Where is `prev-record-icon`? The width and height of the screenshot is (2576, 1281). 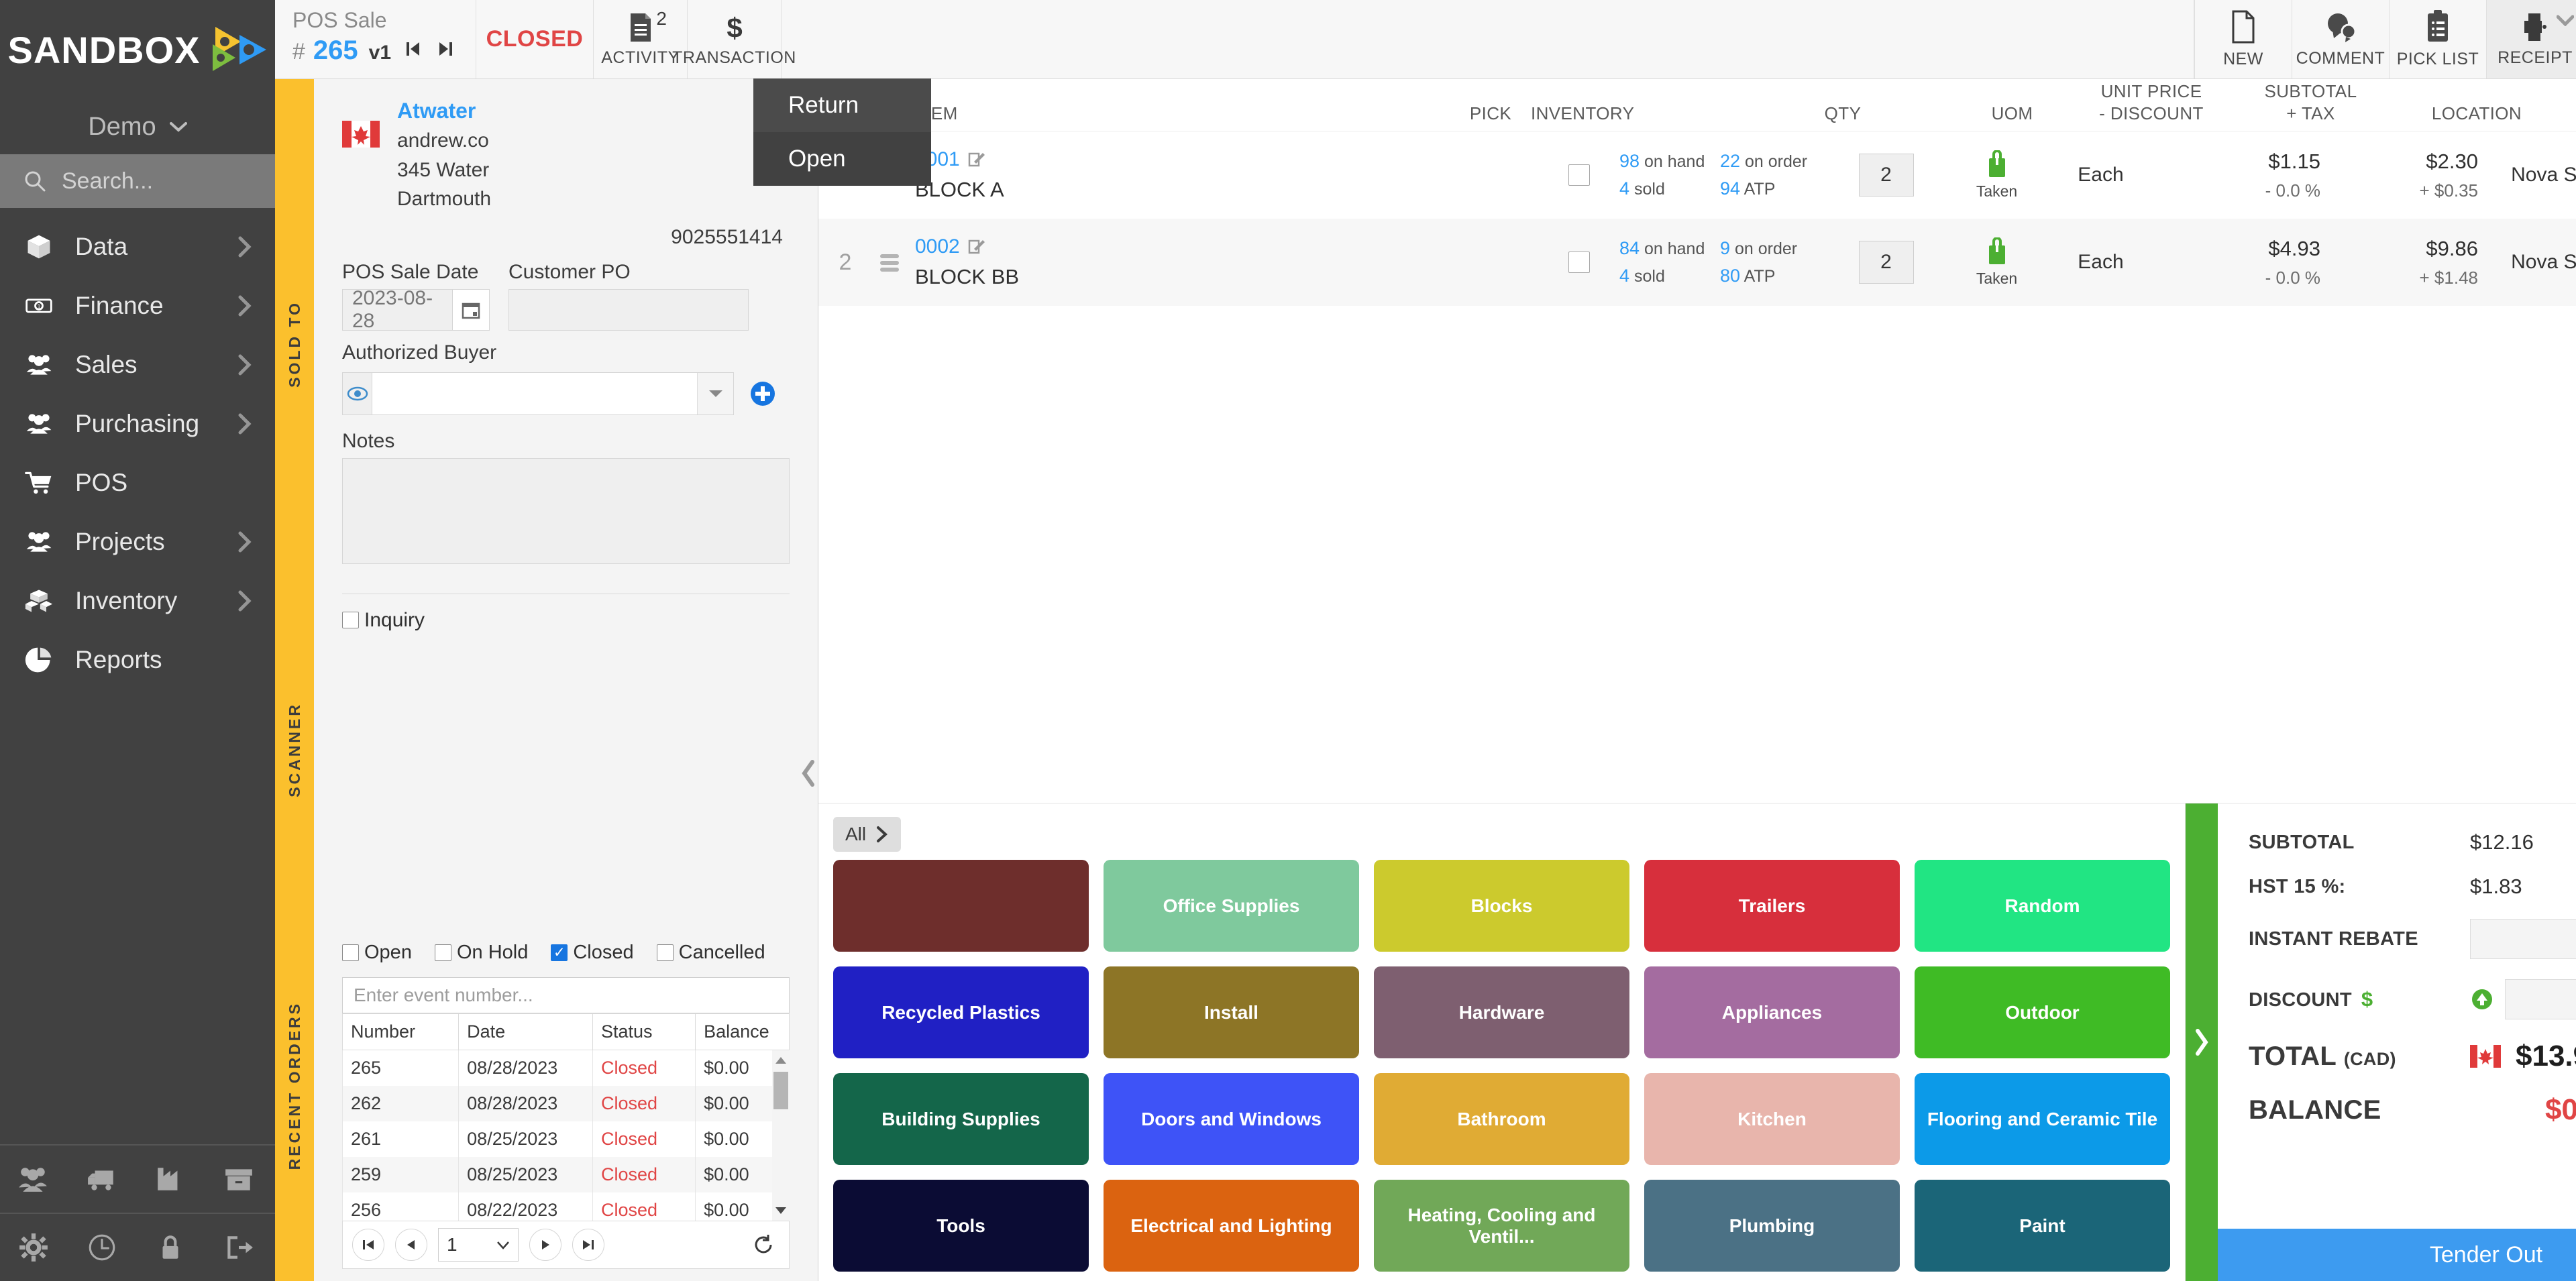 prev-record-icon is located at coordinates (413, 49).